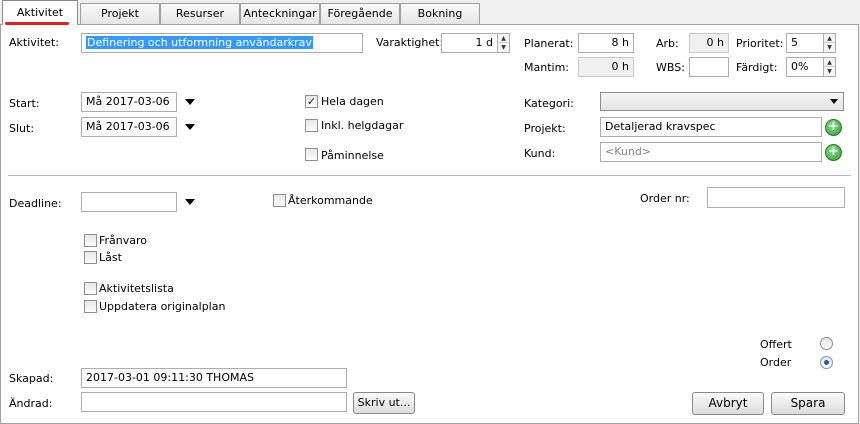 The width and height of the screenshot is (860, 424). What do you see at coordinates (214, 402) in the screenshot?
I see `andrad-value` at bounding box center [214, 402].